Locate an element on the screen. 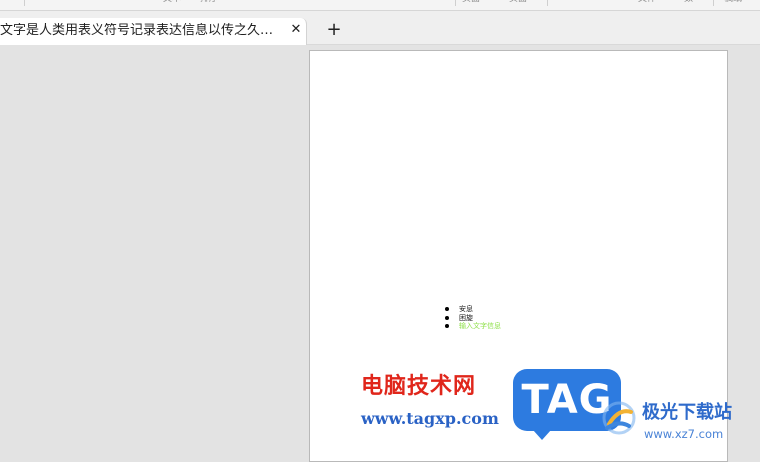  list-item-placeholder: 输入文字信息 is located at coordinates (473, 326).